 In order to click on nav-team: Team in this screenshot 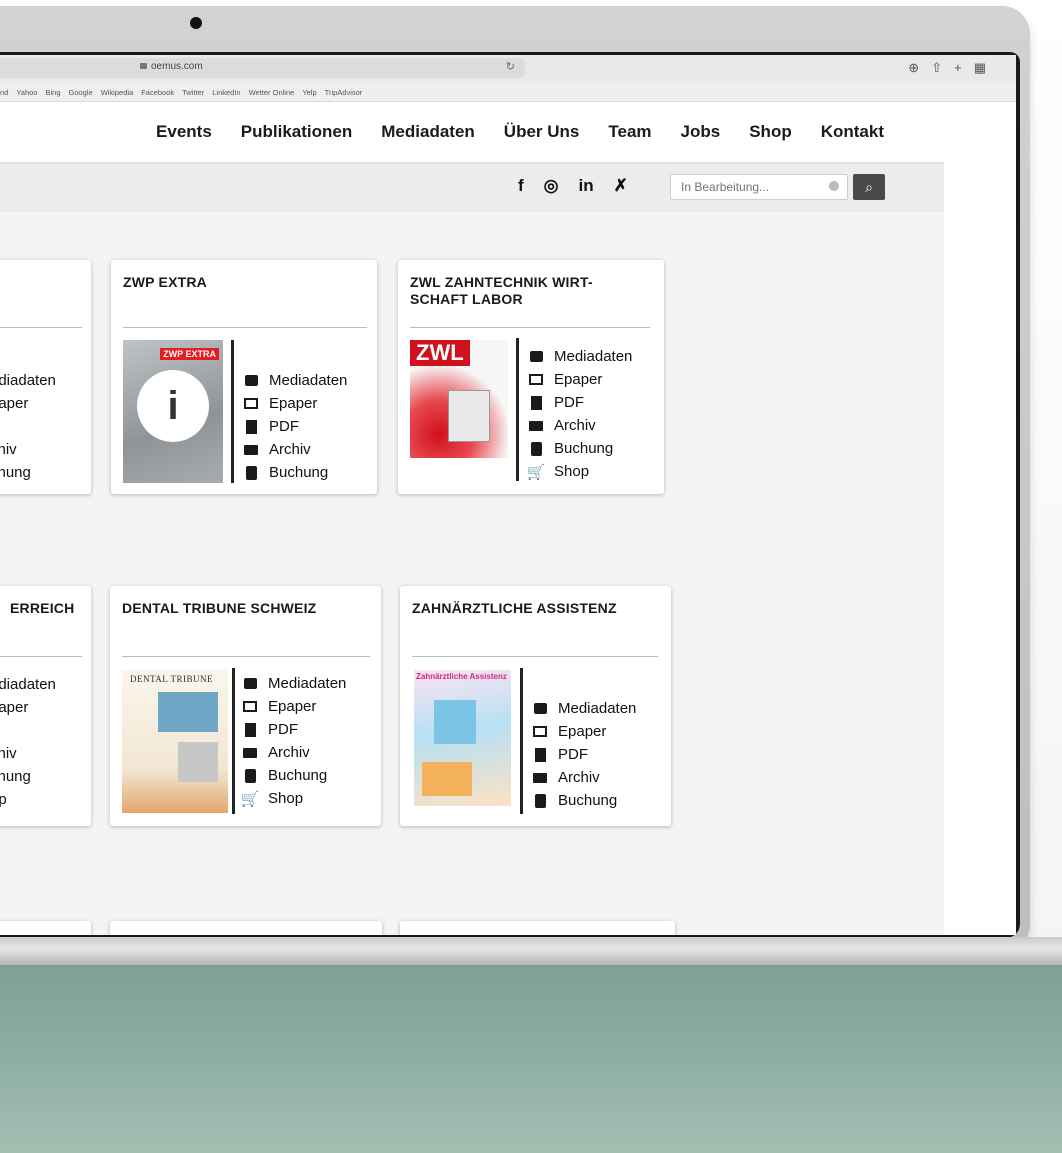, I will do `click(629, 132)`.